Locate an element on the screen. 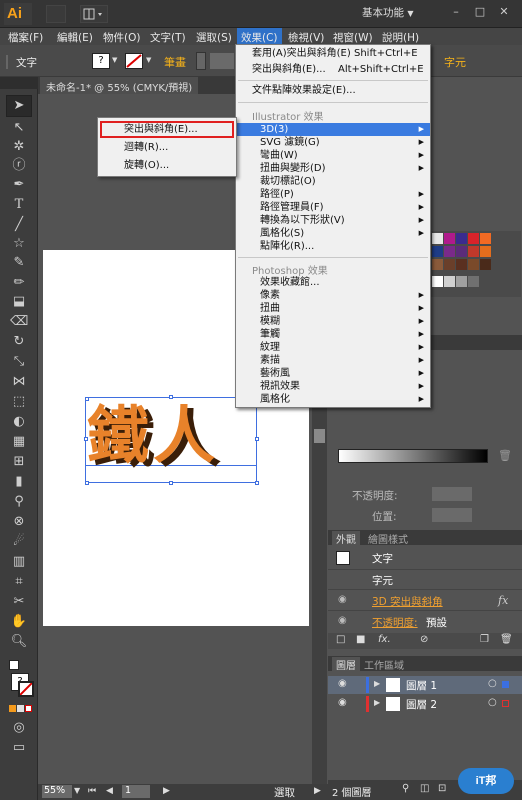 This screenshot has height=800, width=522. handle-bottom-left is located at coordinates (87, 483).